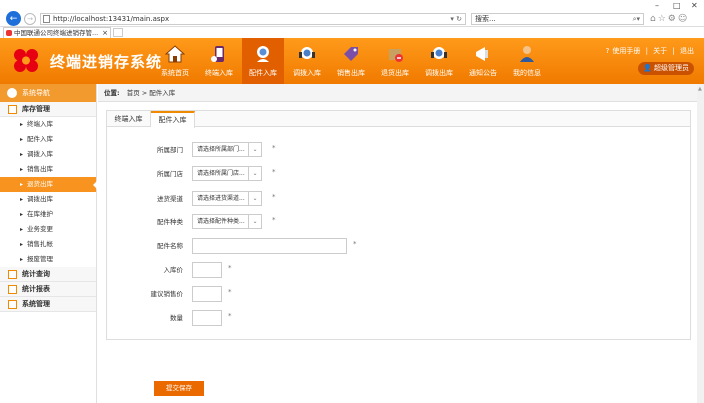 The image size is (704, 403). Describe the element at coordinates (118, 32) in the screenshot. I see `new-tab-button` at that location.